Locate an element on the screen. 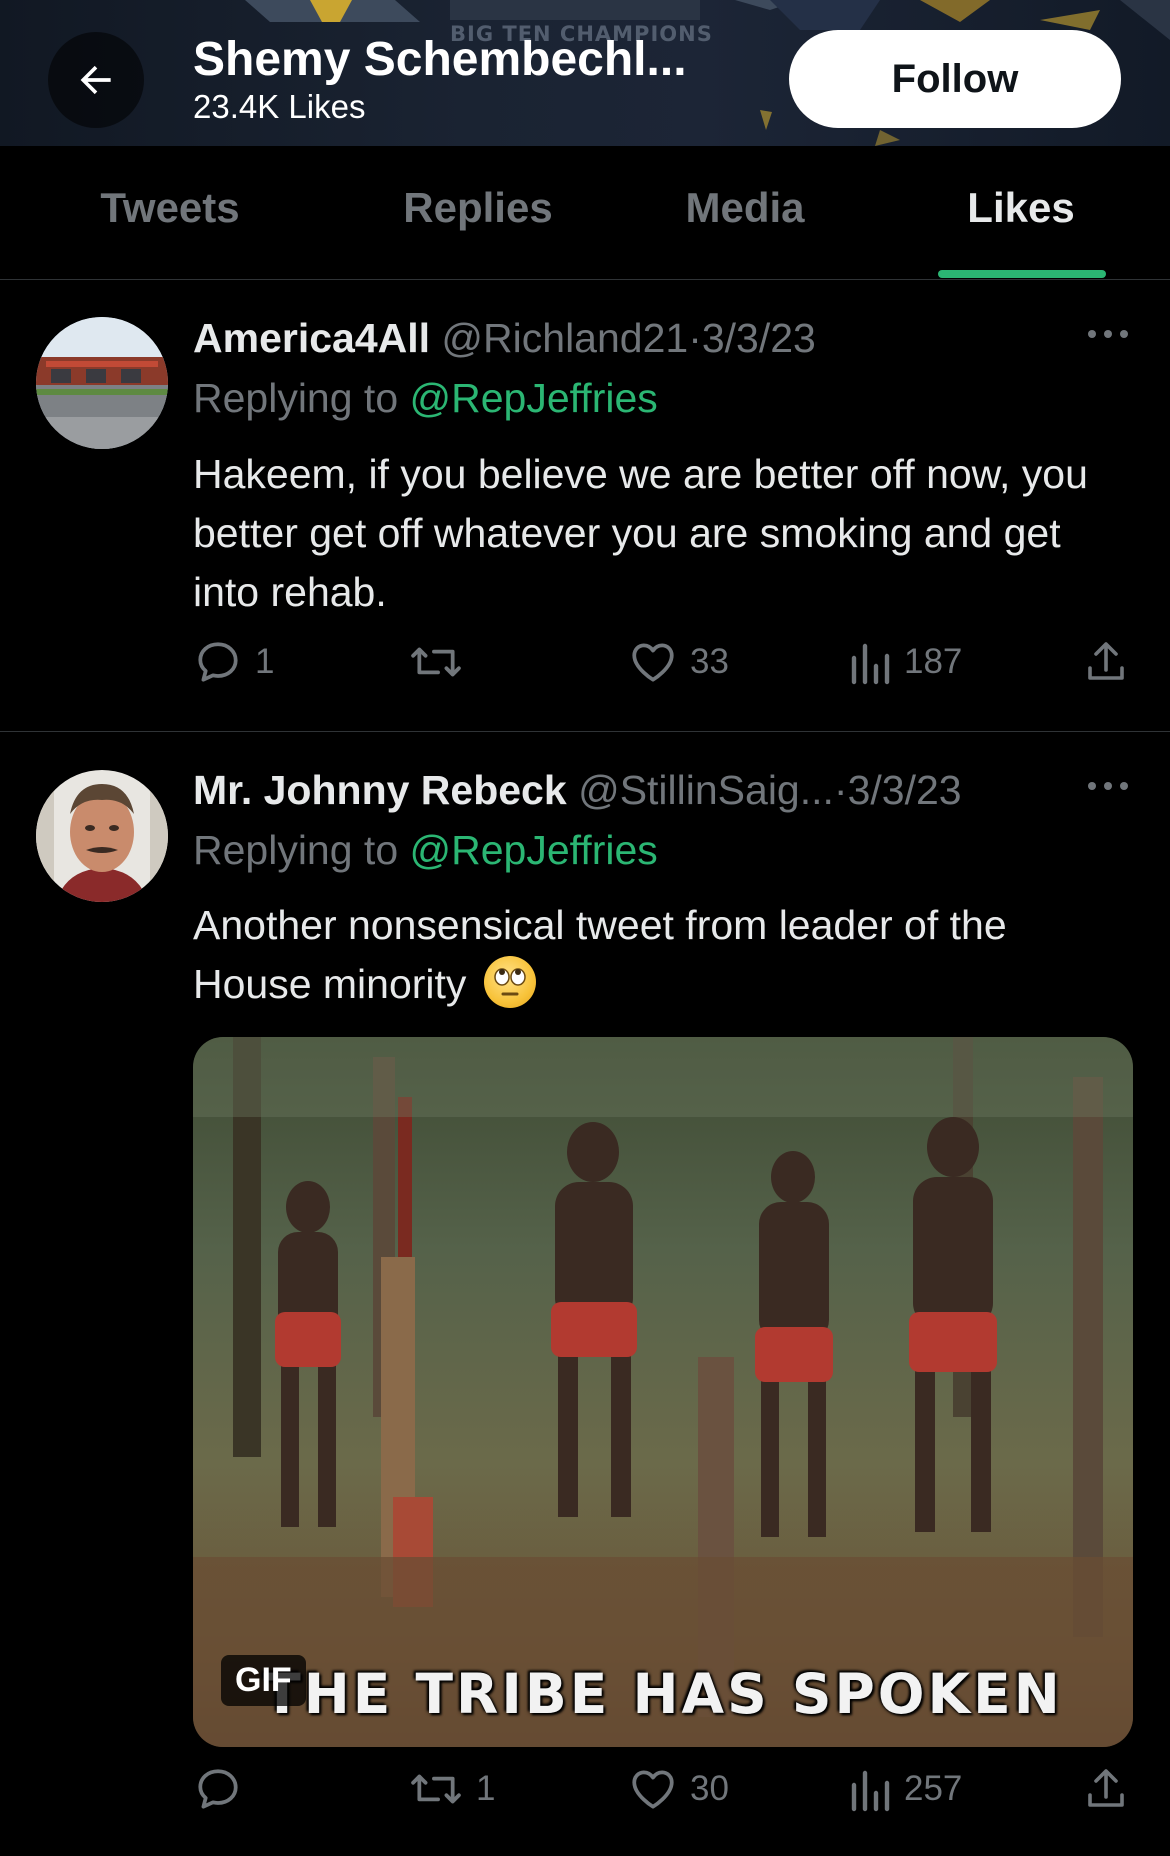  tweet-header: Mr. Johnny Rebeck @StillinSaig...·3/3/23 is located at coordinates (577, 790).